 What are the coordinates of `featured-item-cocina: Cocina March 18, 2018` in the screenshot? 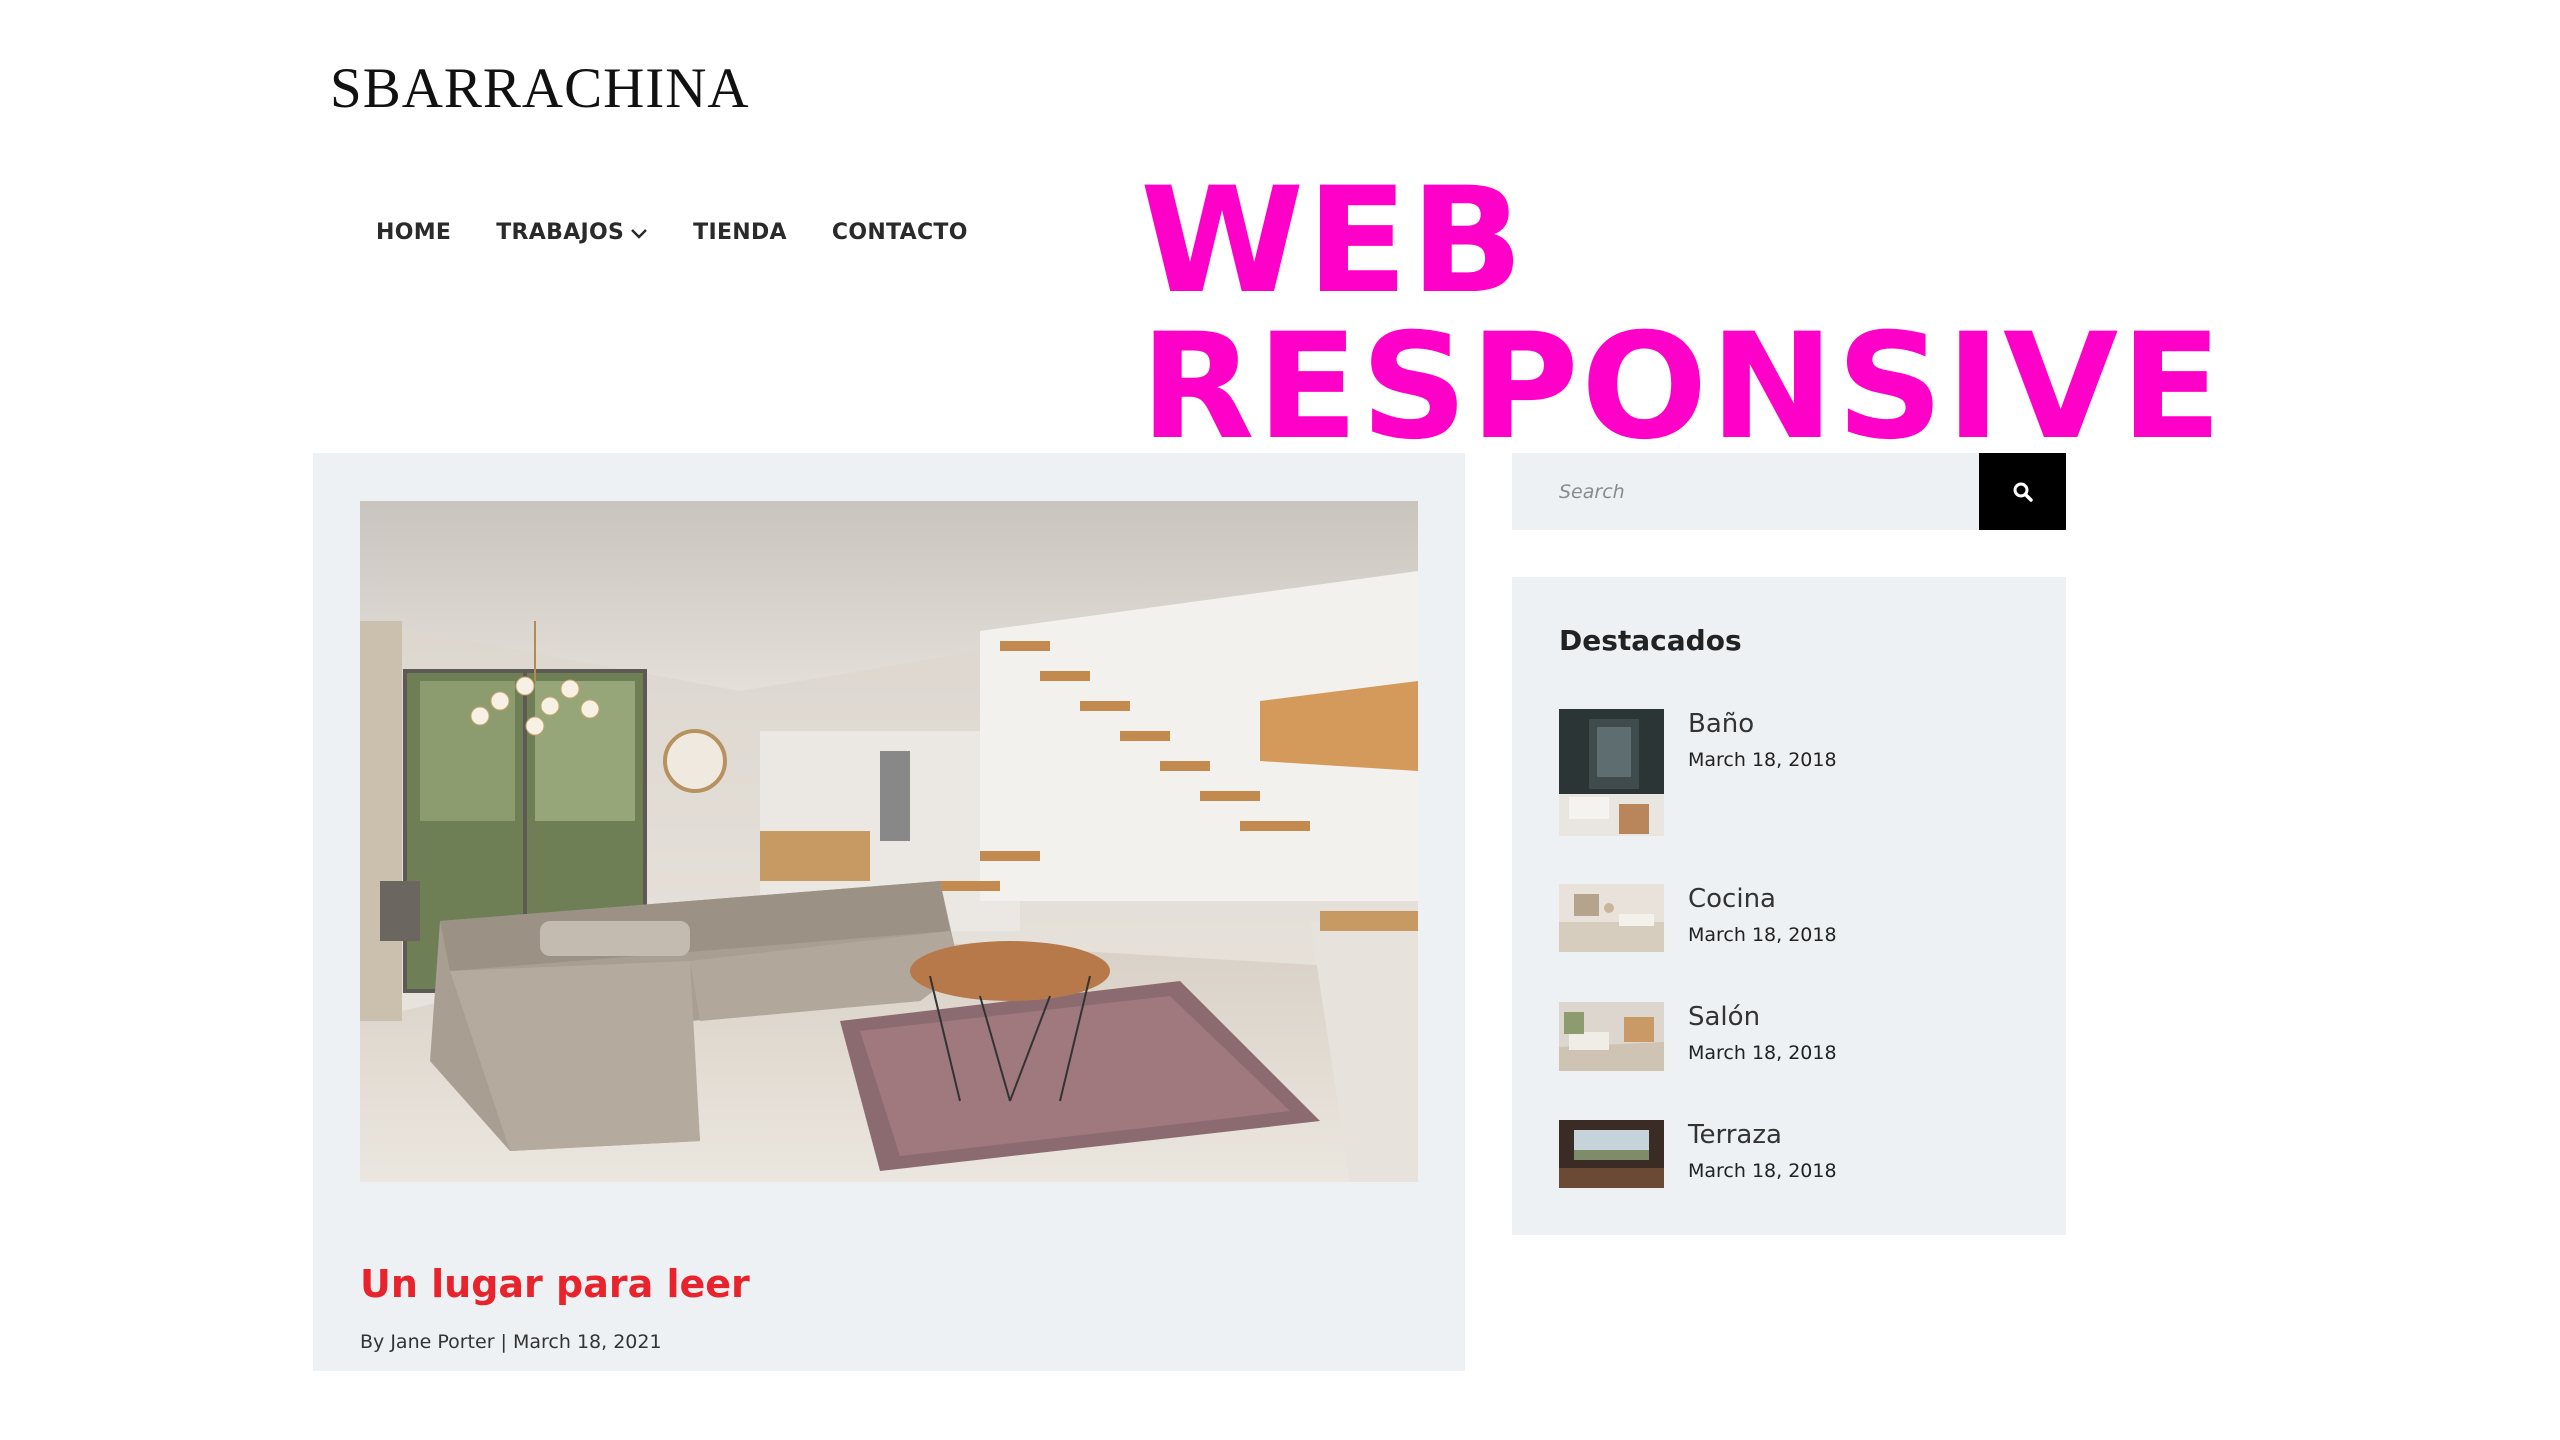 It's located at (1698, 918).